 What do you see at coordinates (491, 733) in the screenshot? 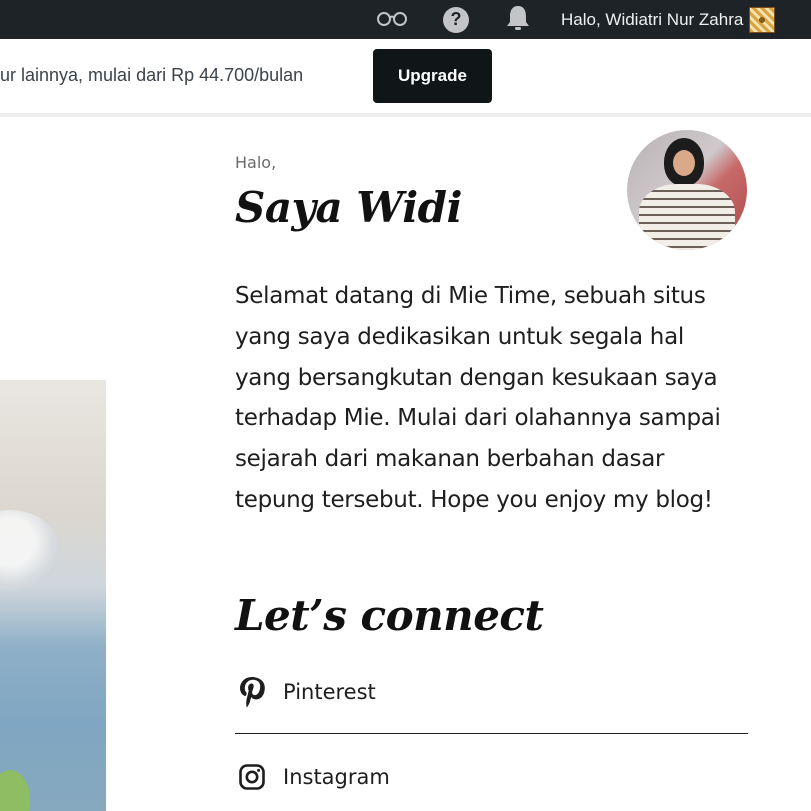
I see `social-divider` at bounding box center [491, 733].